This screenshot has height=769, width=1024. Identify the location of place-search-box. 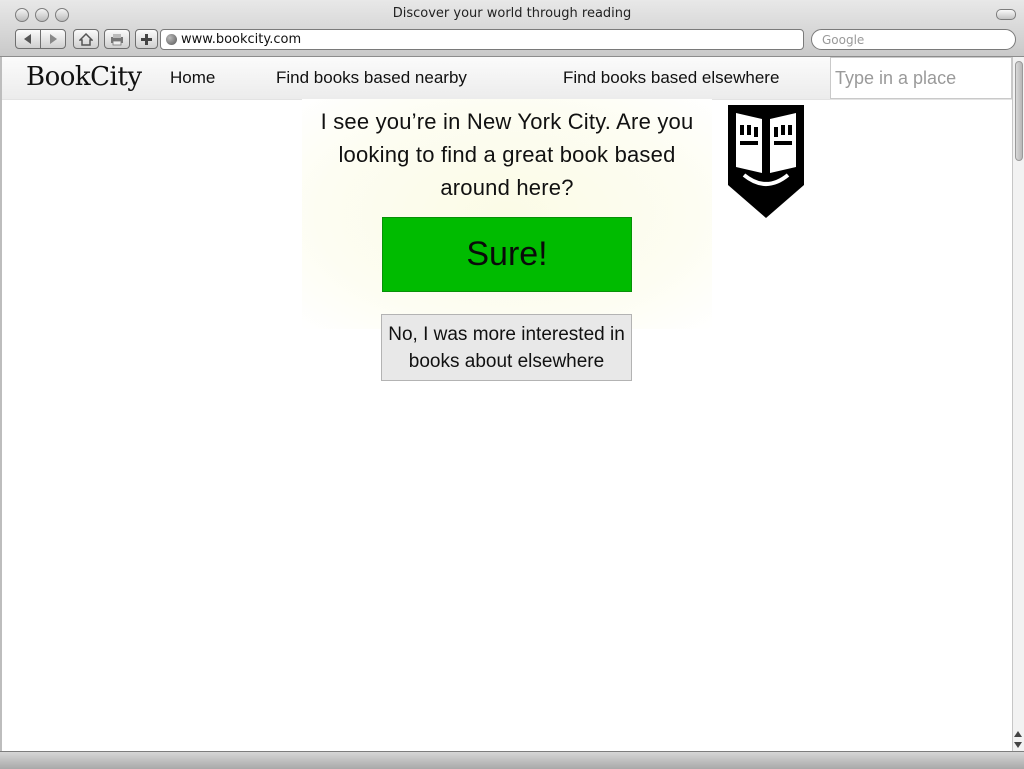
(921, 78).